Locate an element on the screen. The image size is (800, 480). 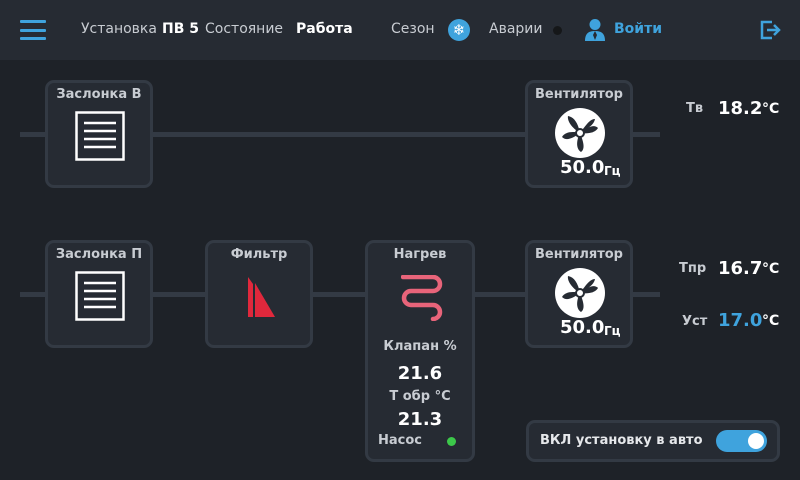
state-value: Работа is located at coordinates (324, 29).